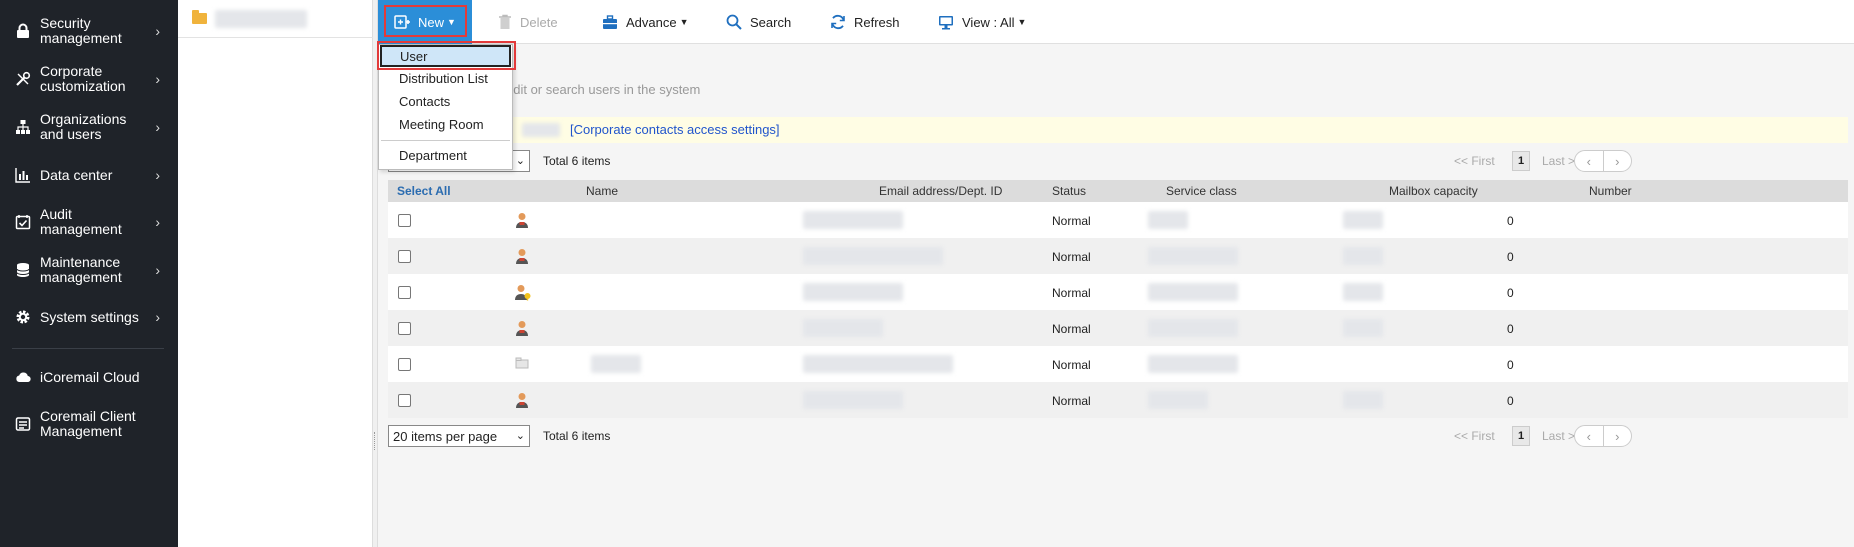 The image size is (1854, 547). What do you see at coordinates (23, 79) in the screenshot?
I see `tools-icon` at bounding box center [23, 79].